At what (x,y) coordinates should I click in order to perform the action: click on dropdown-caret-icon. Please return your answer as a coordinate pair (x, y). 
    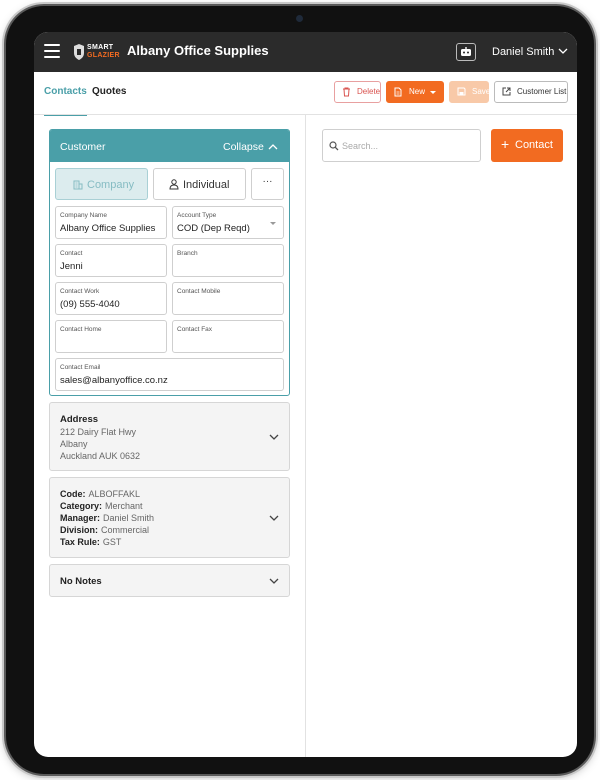
    Looking at the image, I should click on (273, 223).